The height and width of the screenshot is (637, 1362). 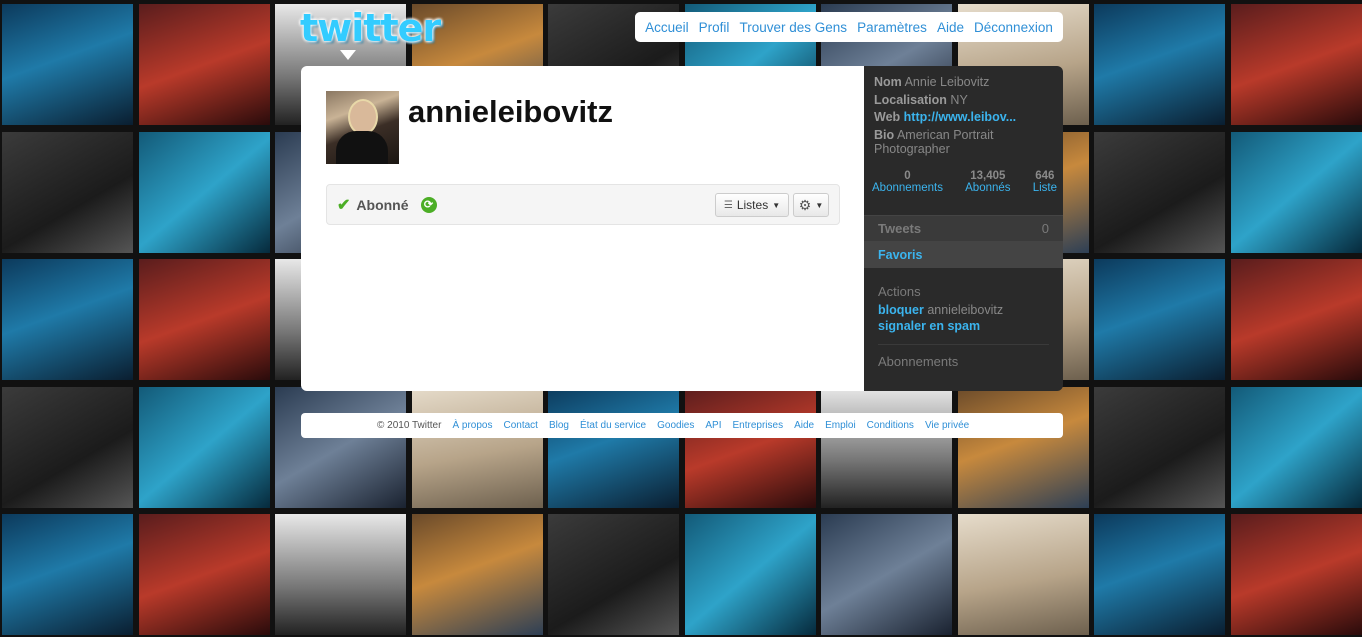 I want to click on sidebar-location: Localisation NY, so click(x=921, y=100).